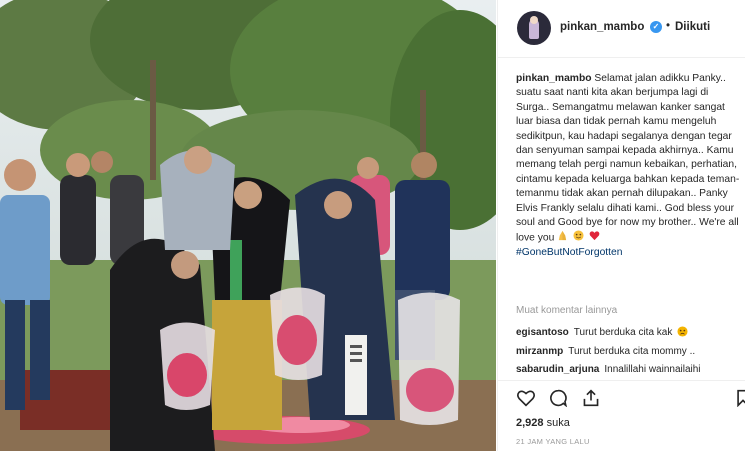 The width and height of the screenshot is (745, 451). What do you see at coordinates (623, 332) in the screenshot?
I see `comment-text: Turut berduka cita kak` at bounding box center [623, 332].